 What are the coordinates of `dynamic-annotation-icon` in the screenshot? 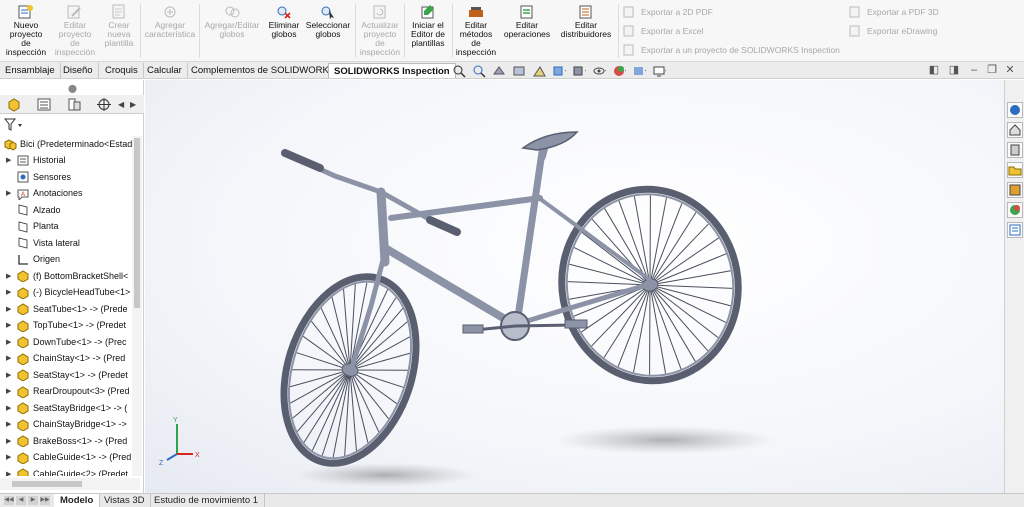 It's located at (539, 71).